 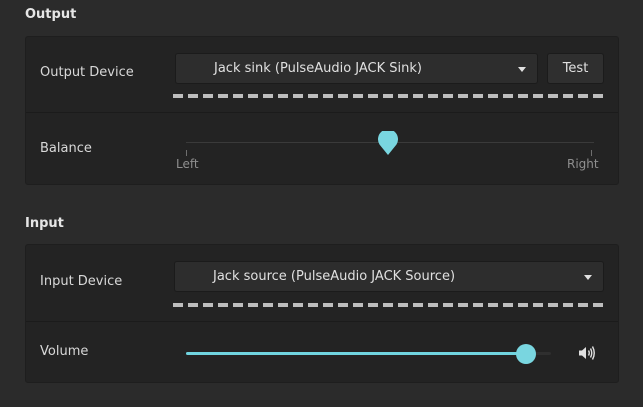 I want to click on output-device-label: Output Device, so click(x=87, y=72).